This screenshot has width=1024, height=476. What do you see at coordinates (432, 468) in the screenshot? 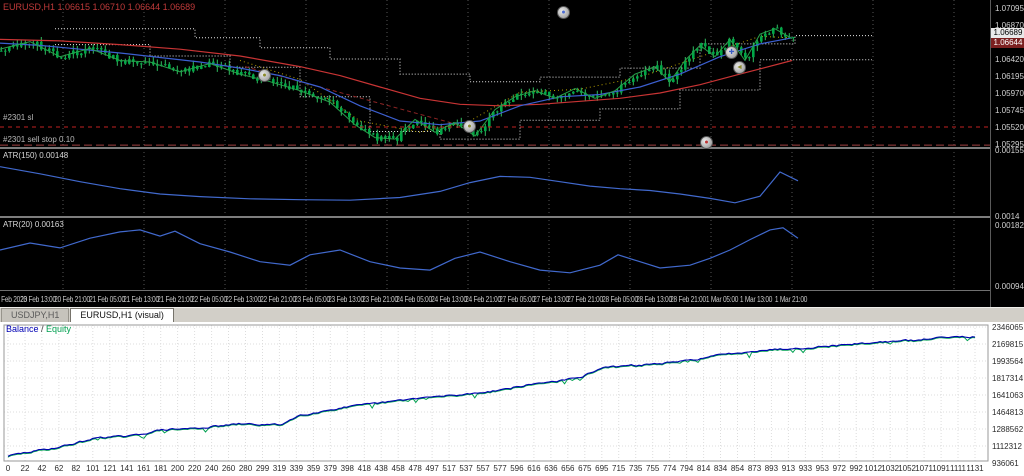
I see `tester-x-label: 497` at bounding box center [432, 468].